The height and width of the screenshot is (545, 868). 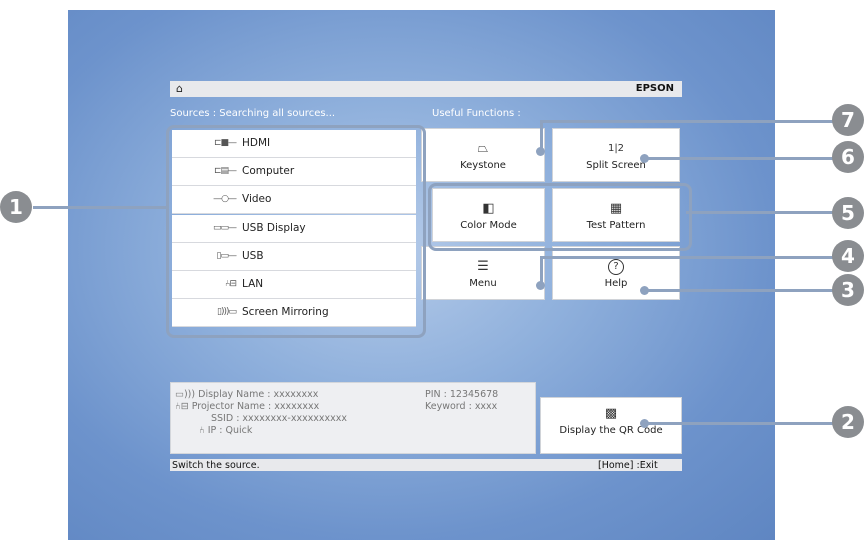 I want to click on pin-row: PIN : 12345678, so click(x=462, y=394).